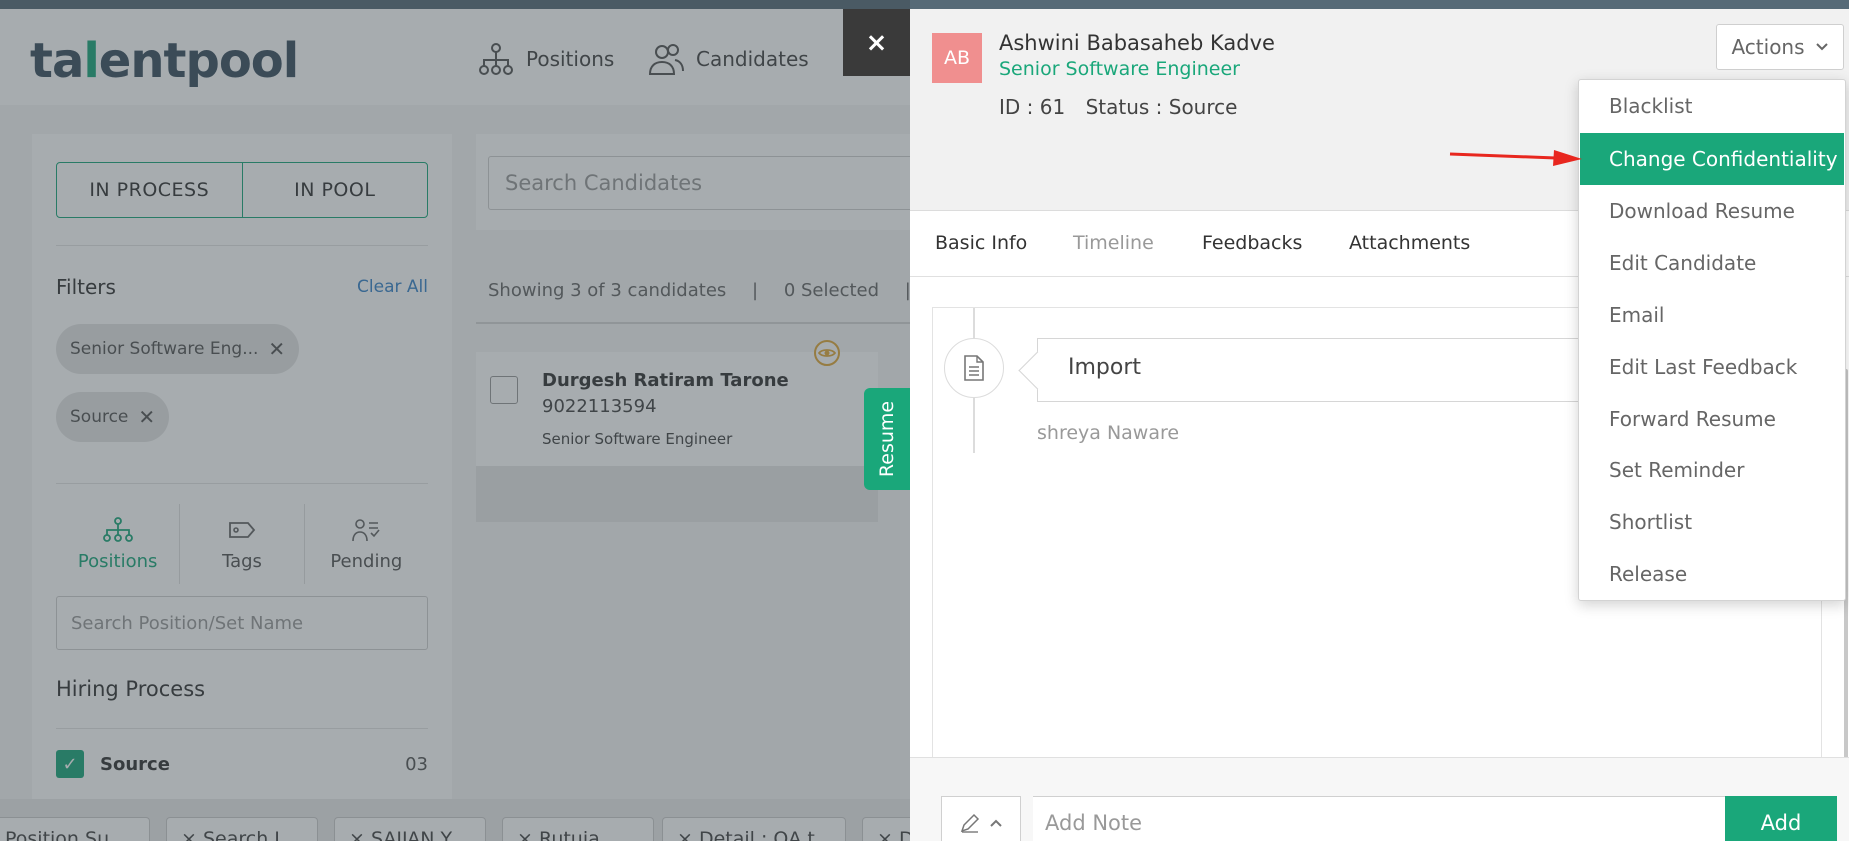 The width and height of the screenshot is (1849, 841). Describe the element at coordinates (1105, 367) in the screenshot. I see `timeline-event-label: Import` at that location.